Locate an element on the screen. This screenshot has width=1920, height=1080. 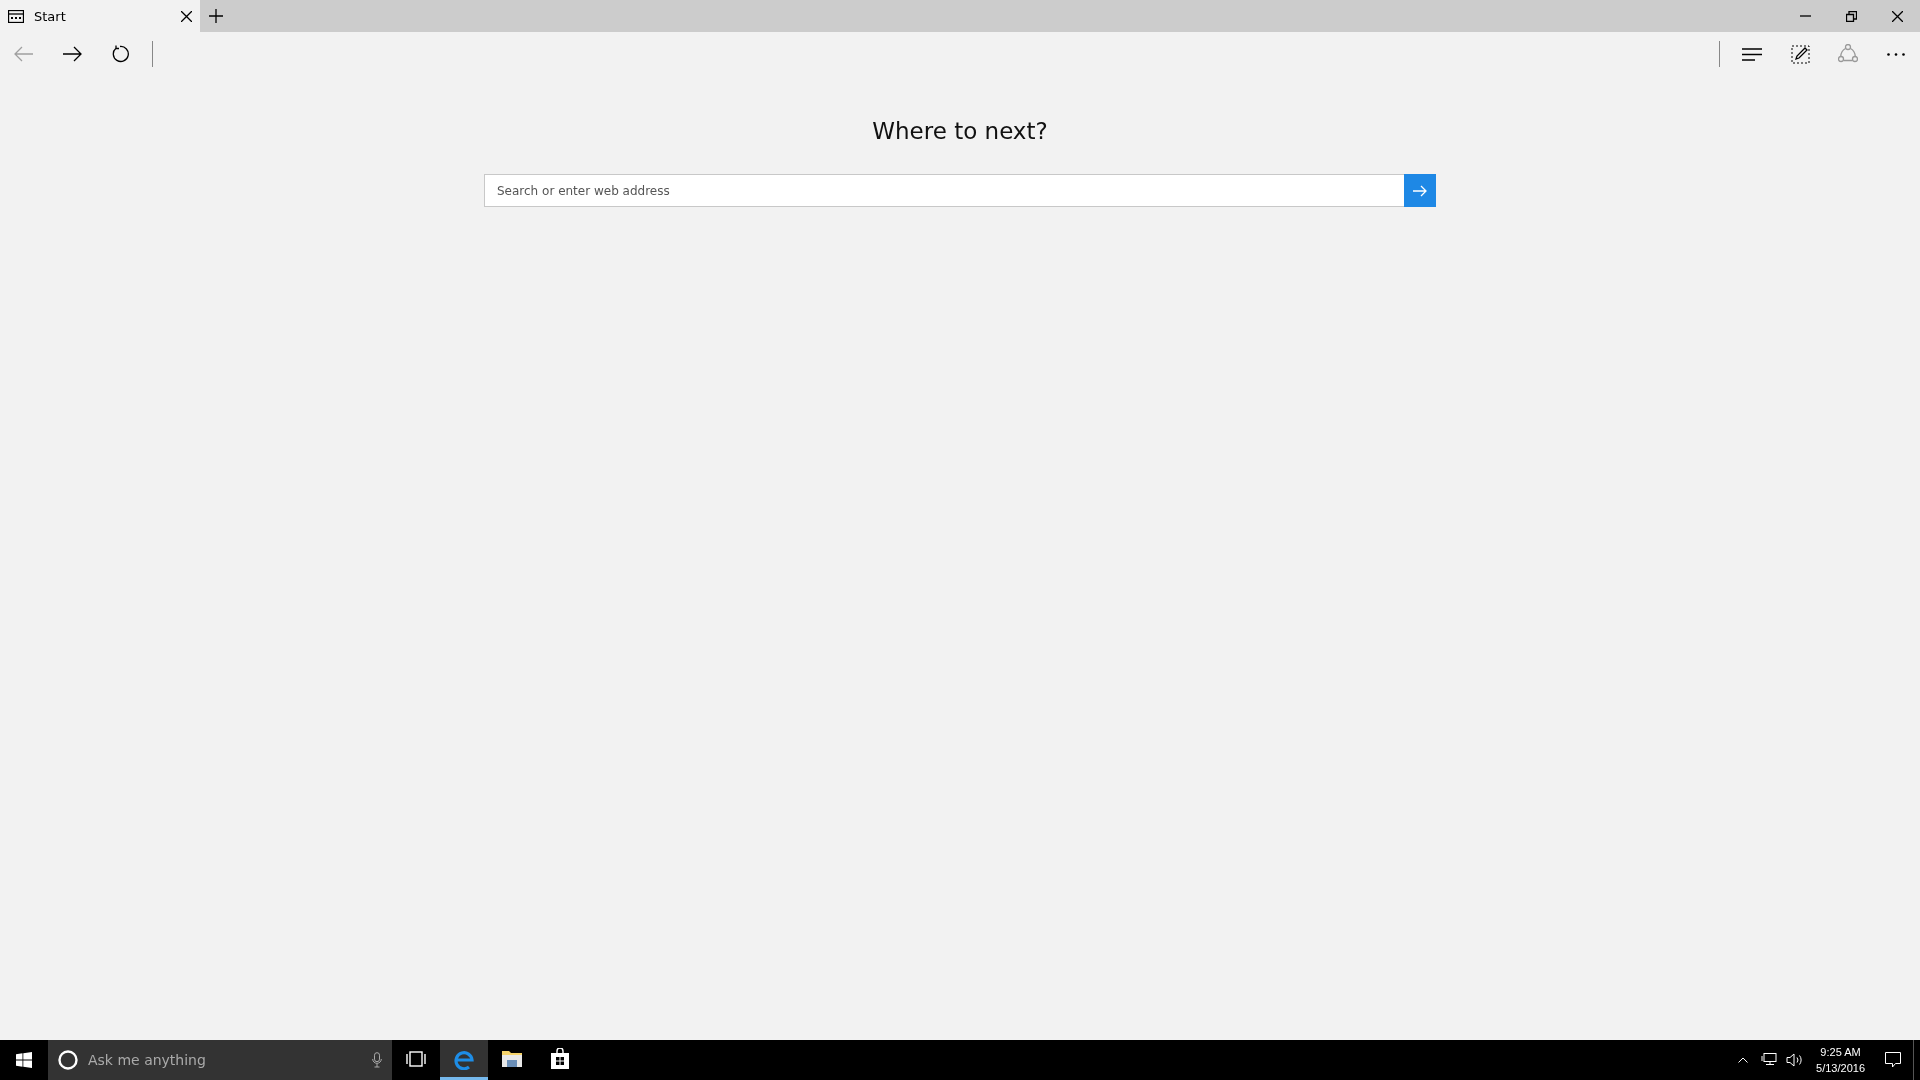
plus-icon is located at coordinates (216, 16).